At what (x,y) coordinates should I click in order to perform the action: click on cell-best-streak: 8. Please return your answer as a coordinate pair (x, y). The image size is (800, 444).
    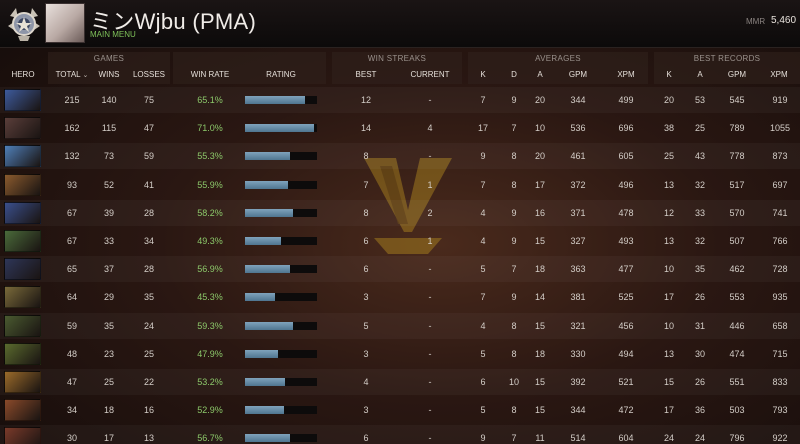
    Looking at the image, I should click on (366, 156).